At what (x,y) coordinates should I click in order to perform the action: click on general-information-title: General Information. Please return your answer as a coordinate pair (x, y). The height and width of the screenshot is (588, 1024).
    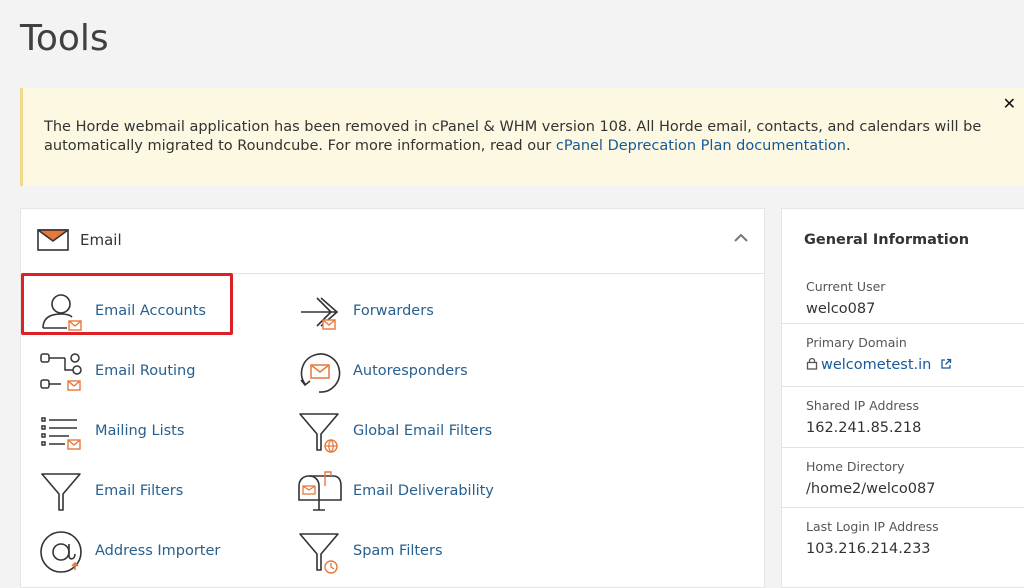
    Looking at the image, I should click on (887, 240).